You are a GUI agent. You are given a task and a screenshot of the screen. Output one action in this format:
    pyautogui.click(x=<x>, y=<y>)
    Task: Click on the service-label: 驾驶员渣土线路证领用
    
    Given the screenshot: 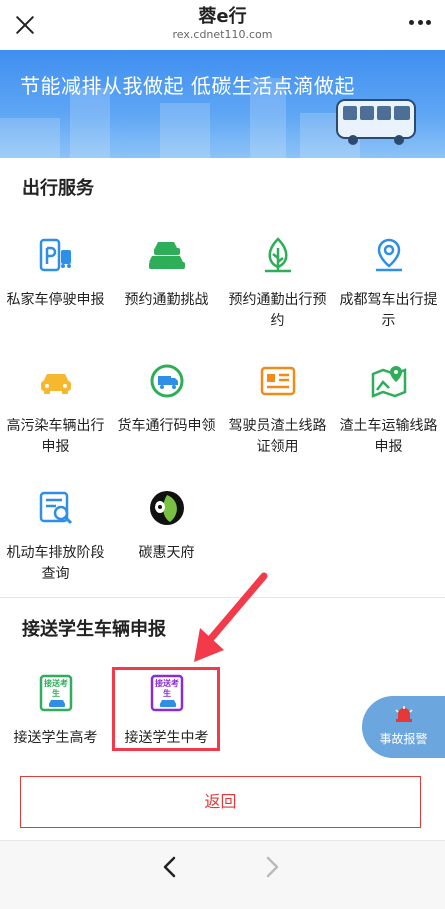 What is the action you would take?
    pyautogui.click(x=277, y=436)
    